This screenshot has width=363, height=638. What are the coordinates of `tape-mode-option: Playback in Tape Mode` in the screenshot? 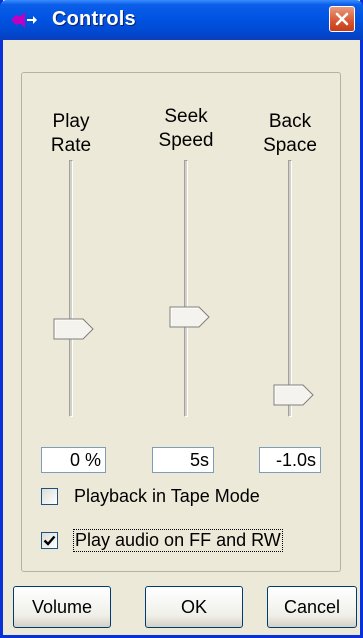 It's located at (150, 496).